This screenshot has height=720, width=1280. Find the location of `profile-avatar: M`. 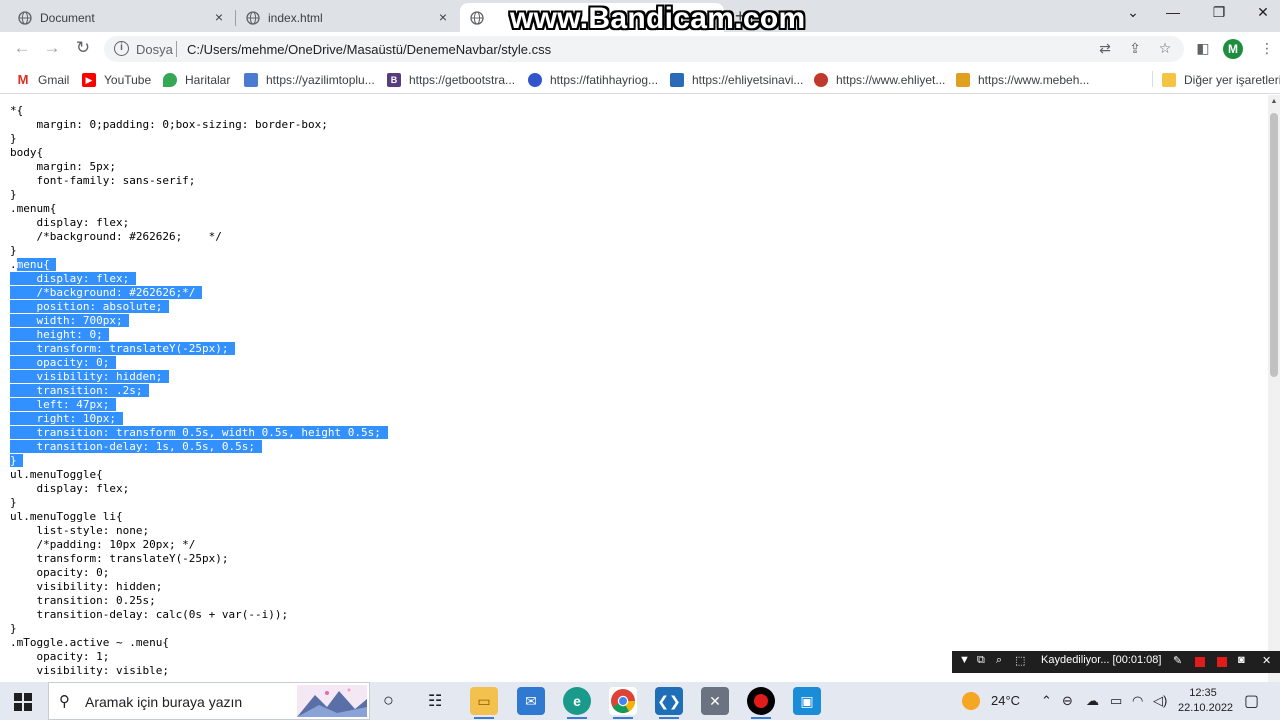

profile-avatar: M is located at coordinates (1233, 49).